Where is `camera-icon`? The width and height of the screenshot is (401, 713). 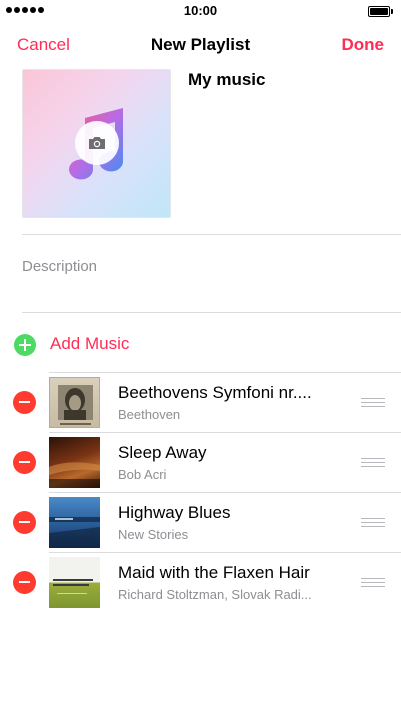
camera-icon is located at coordinates (97, 143).